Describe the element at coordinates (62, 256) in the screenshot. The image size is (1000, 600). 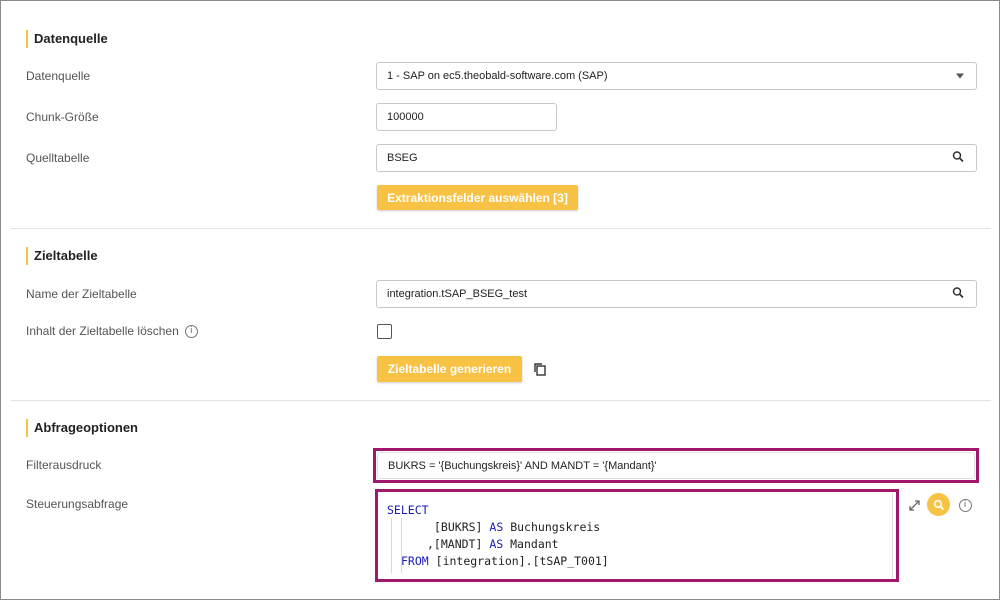
I see `section-title-zieltabelle: Zieltabelle` at that location.